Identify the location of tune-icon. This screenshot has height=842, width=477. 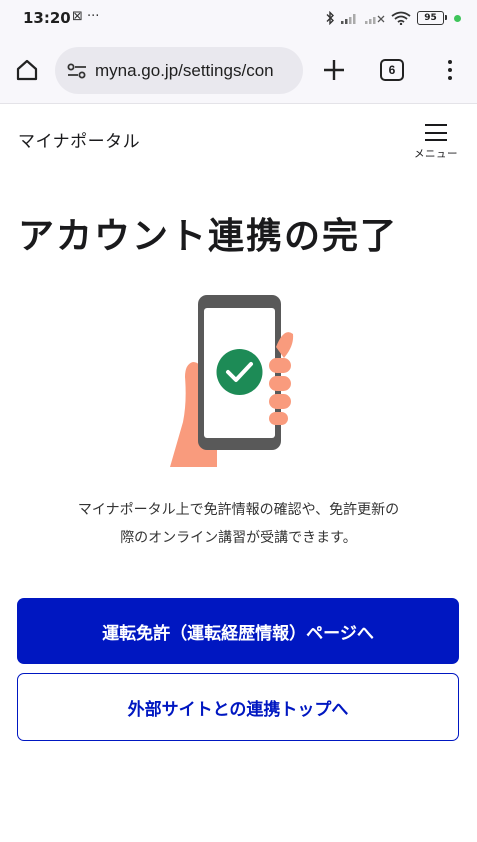
(77, 71).